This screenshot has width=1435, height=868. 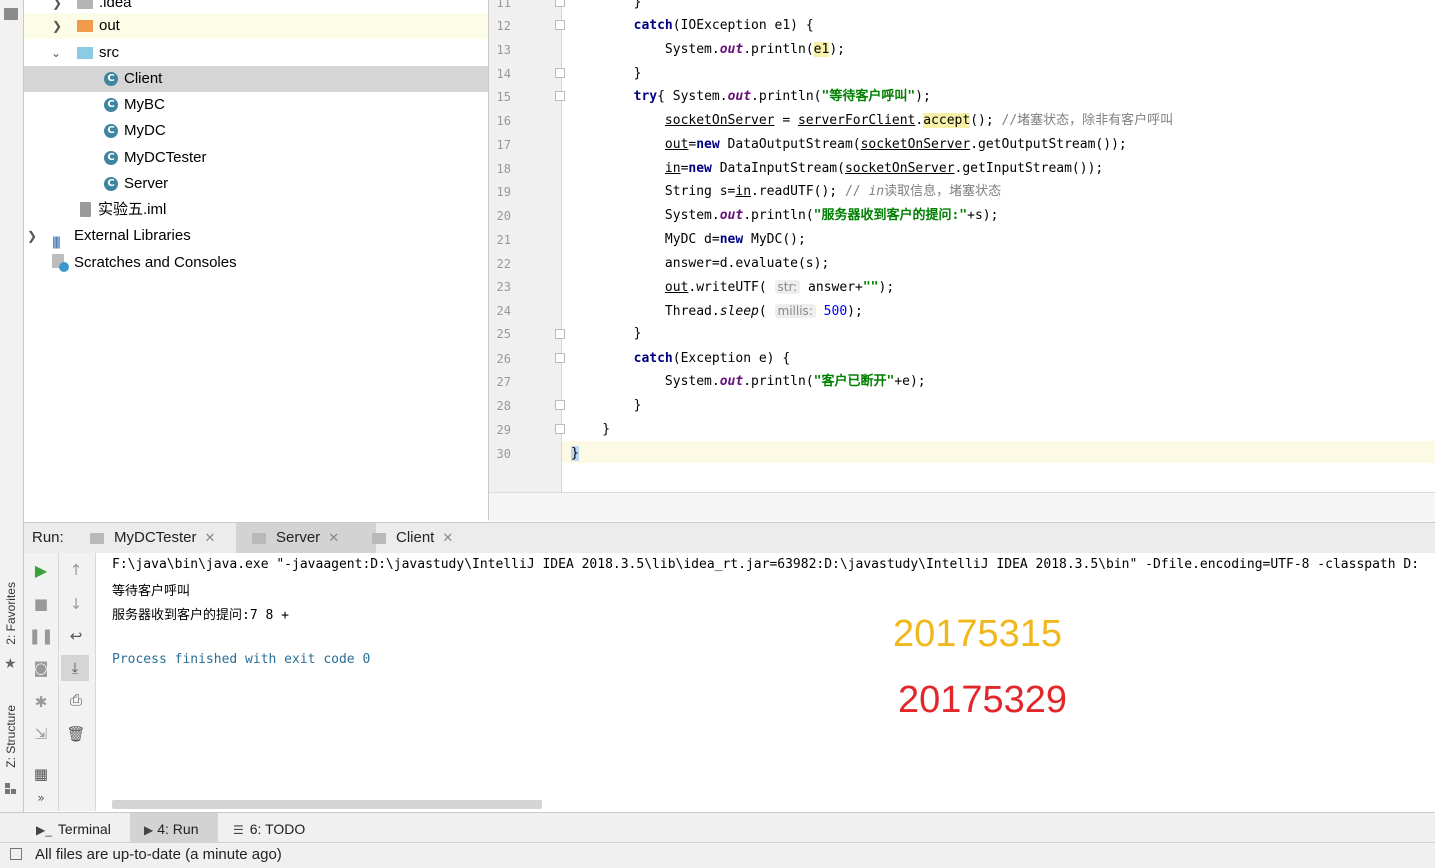 What do you see at coordinates (151, 591) in the screenshot?
I see `console-line: 等待客户呼叫` at bounding box center [151, 591].